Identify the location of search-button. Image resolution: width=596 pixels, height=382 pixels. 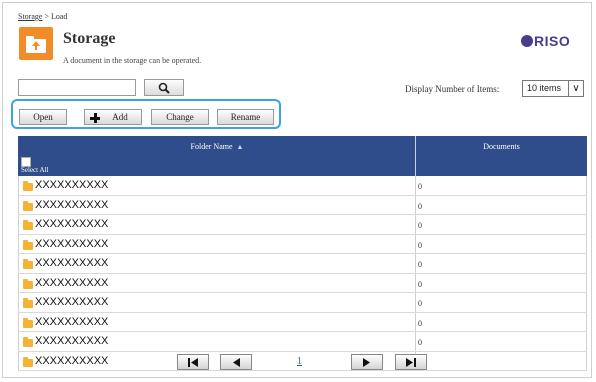
(164, 87).